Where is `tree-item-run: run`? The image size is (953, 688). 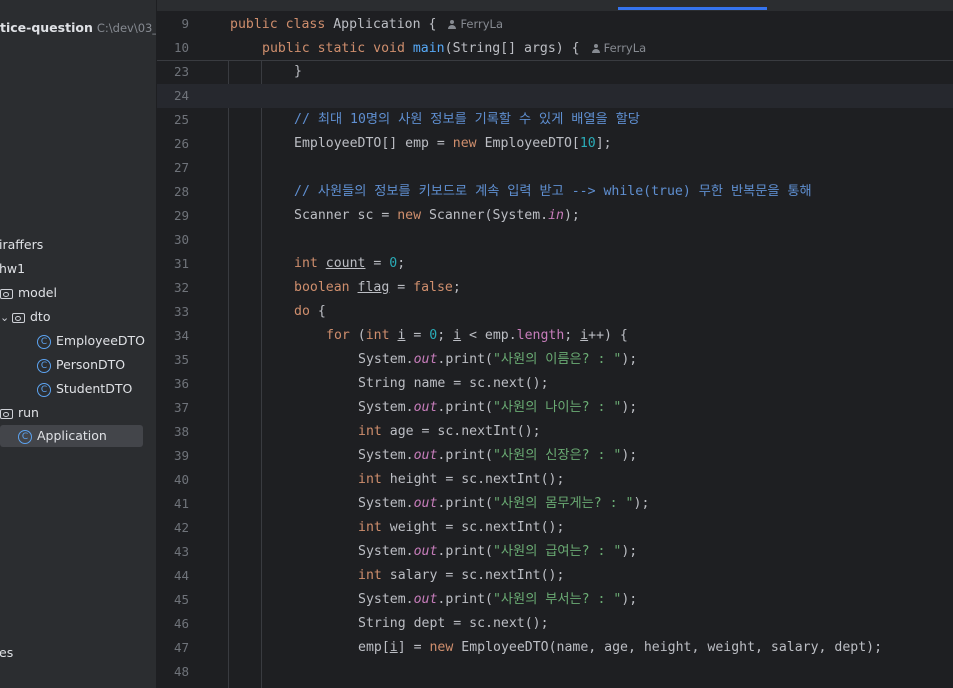 tree-item-run: run is located at coordinates (19, 413).